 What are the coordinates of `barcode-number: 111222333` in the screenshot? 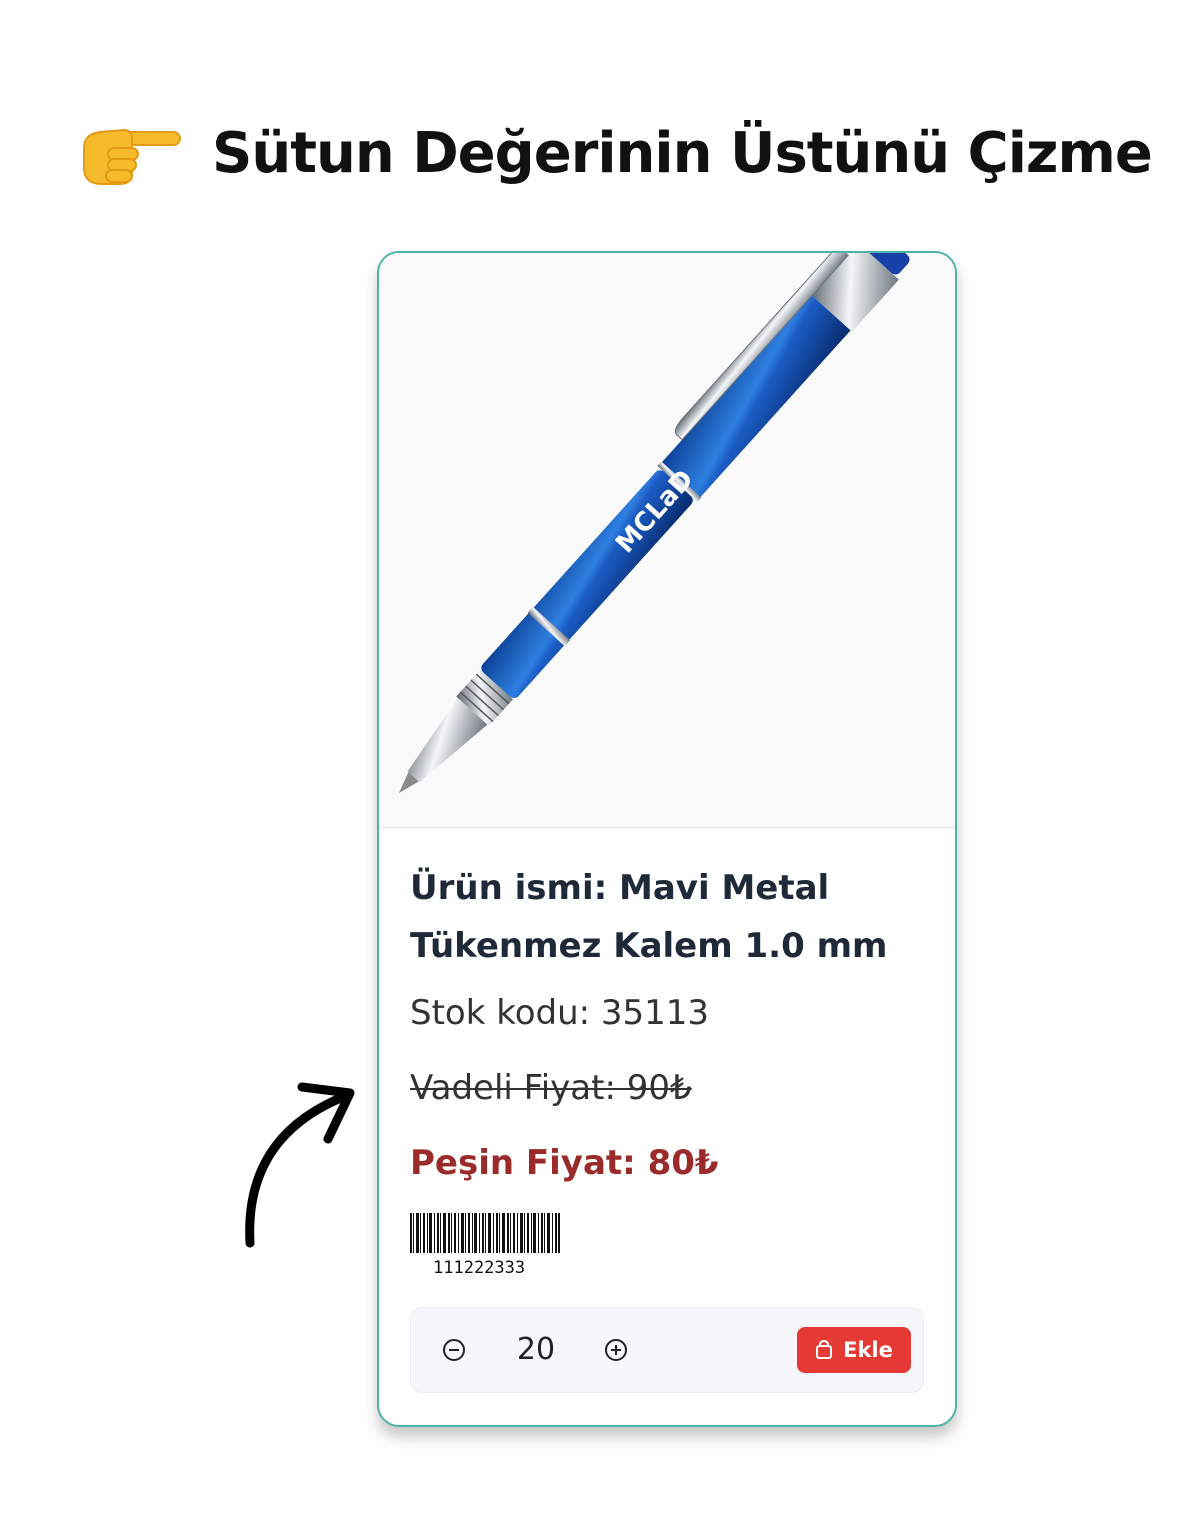 It's located at (479, 1268).